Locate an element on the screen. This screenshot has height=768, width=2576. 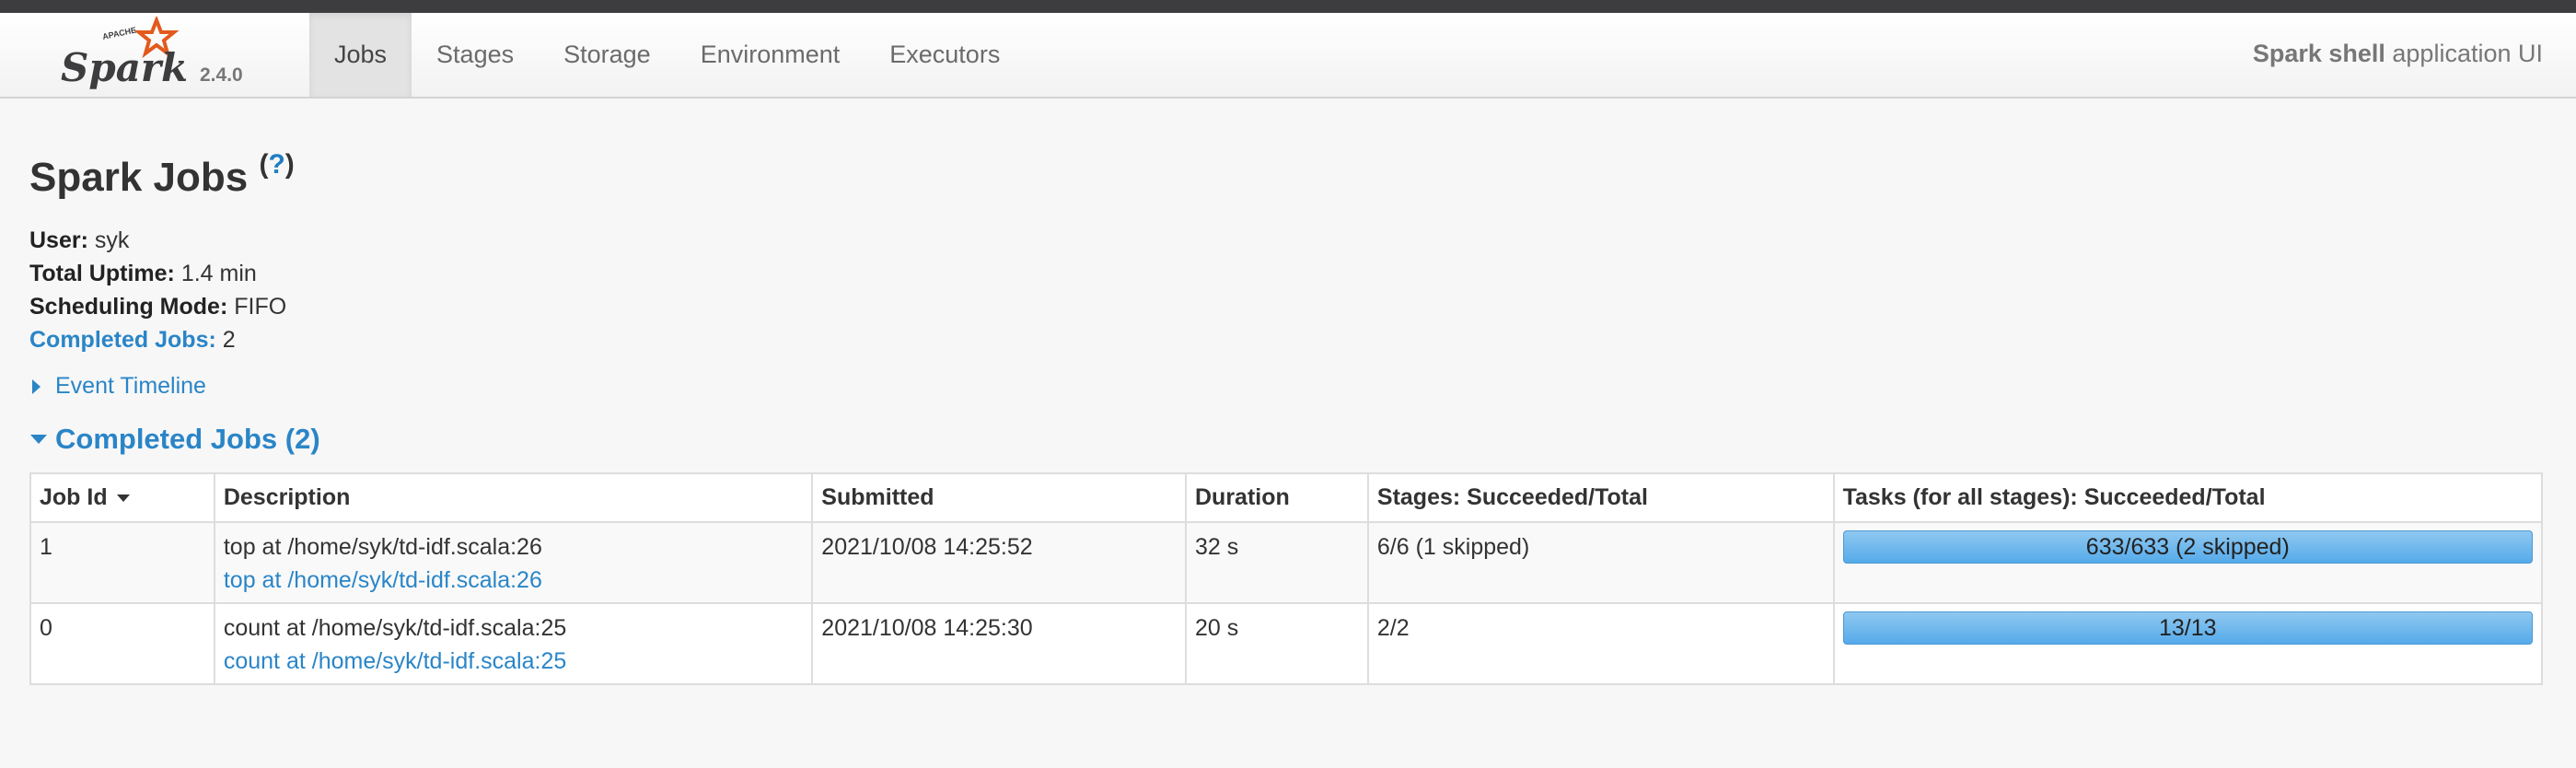
description-text: count at /home/syk/td-idf.scala:25 is located at coordinates (395, 628).